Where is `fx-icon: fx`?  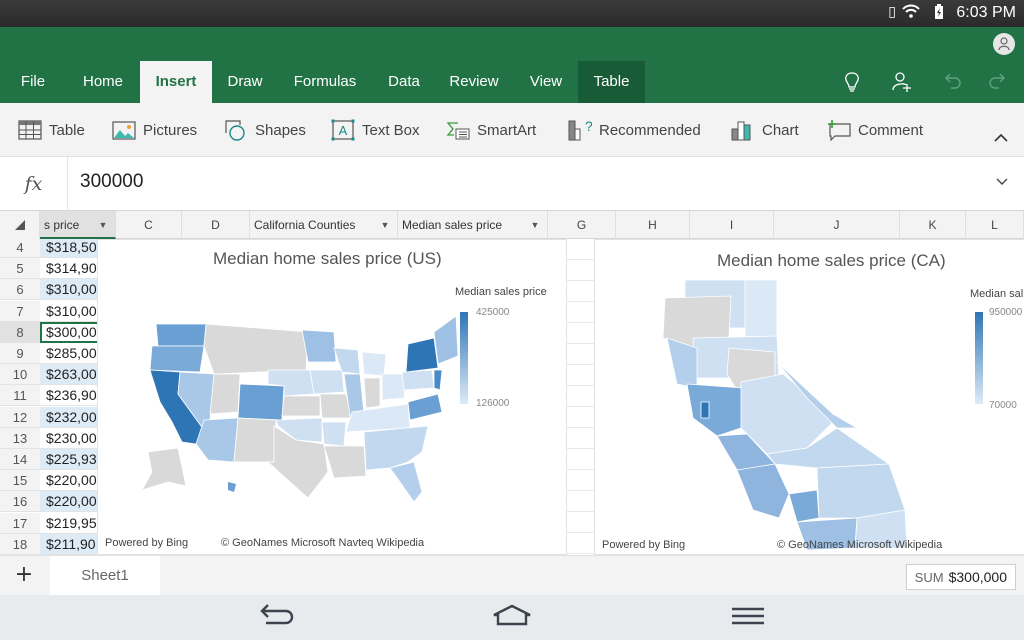 fx-icon: fx is located at coordinates (34, 184).